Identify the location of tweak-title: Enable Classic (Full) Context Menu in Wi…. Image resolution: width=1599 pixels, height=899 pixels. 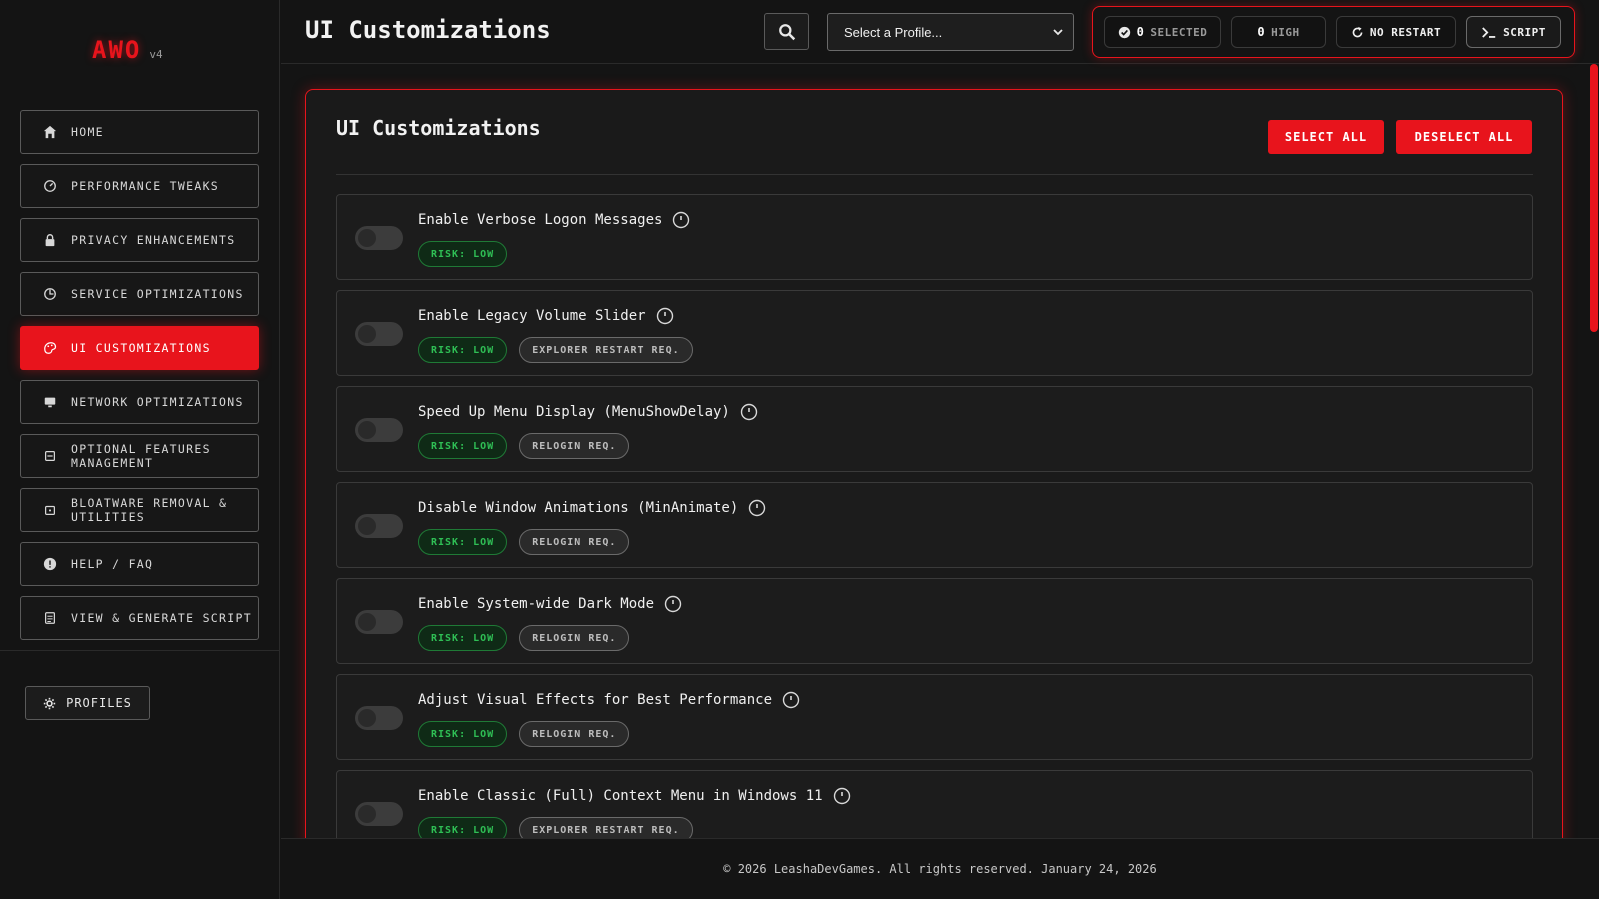
(620, 796).